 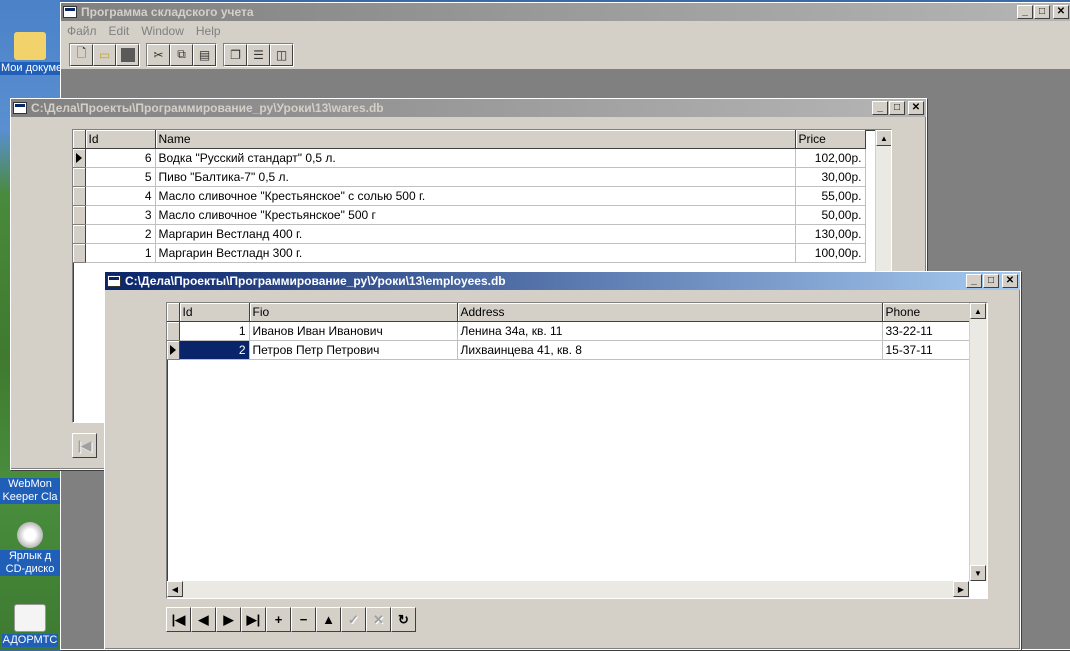 I want to click on column-header-name: Name, so click(x=475, y=139).